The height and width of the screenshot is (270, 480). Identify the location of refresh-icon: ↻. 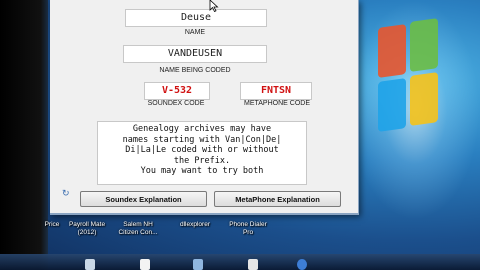
(66, 193).